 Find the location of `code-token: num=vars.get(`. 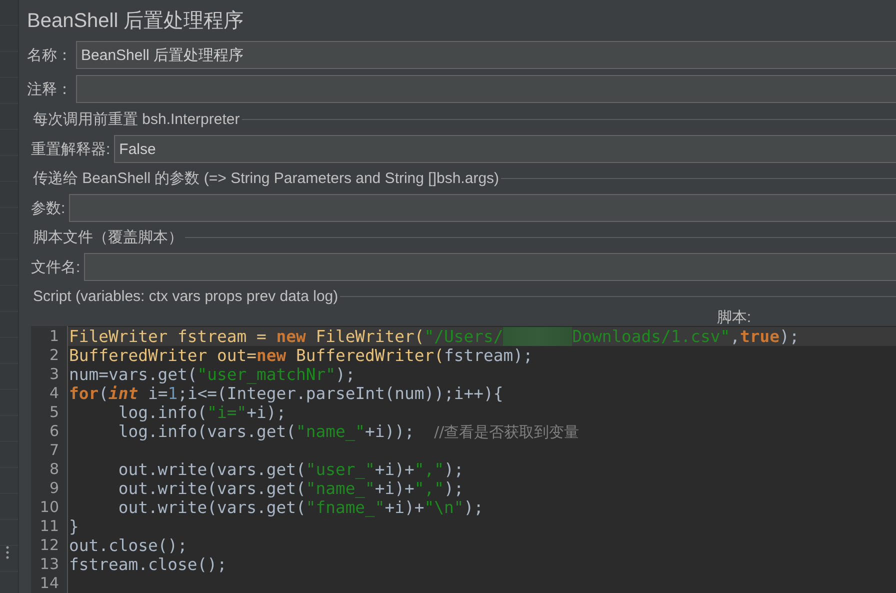

code-token: num=vars.get( is located at coordinates (133, 374).